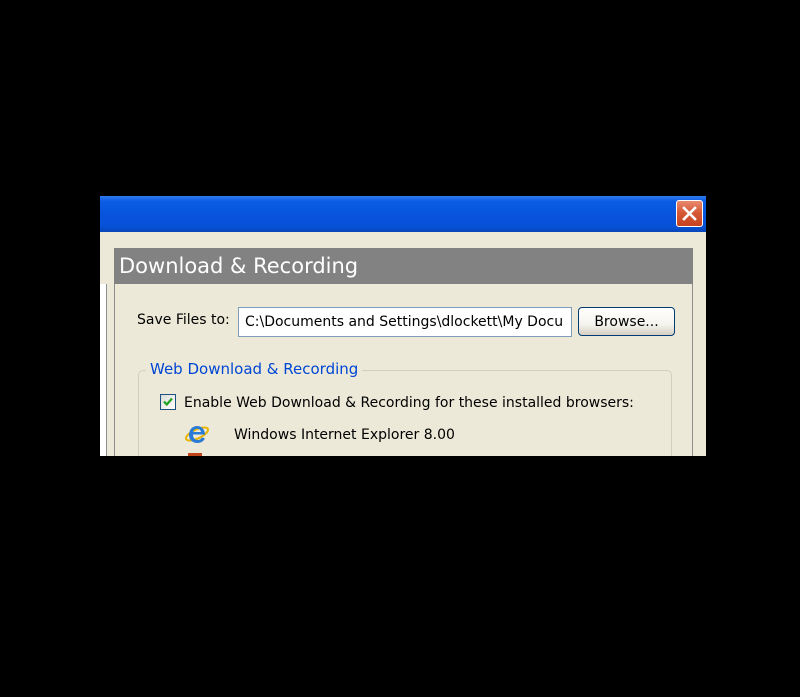 This screenshot has width=800, height=697. Describe the element at coordinates (183, 320) in the screenshot. I see `save-files-label: Save Files to:` at that location.